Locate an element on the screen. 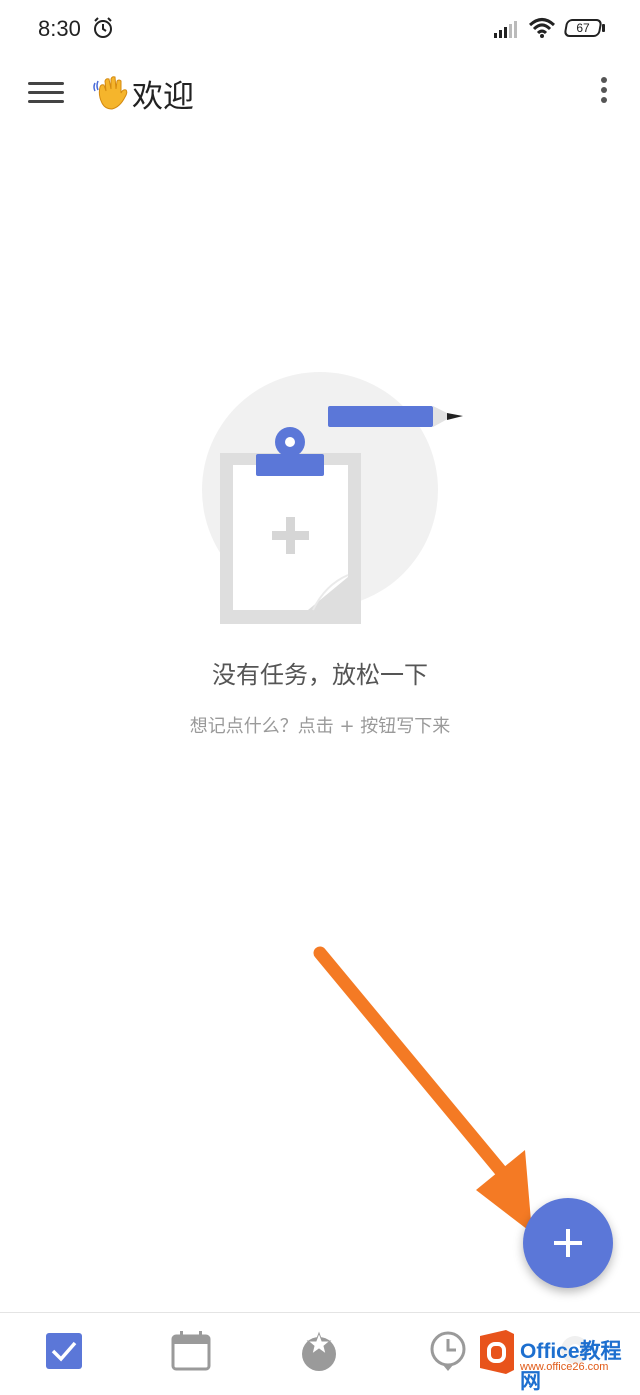  pomodoro-icon is located at coordinates (319, 1351).